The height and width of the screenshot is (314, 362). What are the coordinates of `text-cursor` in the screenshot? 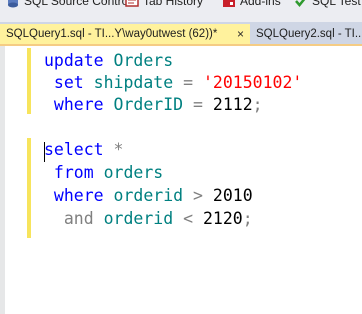 It's located at (44, 152).